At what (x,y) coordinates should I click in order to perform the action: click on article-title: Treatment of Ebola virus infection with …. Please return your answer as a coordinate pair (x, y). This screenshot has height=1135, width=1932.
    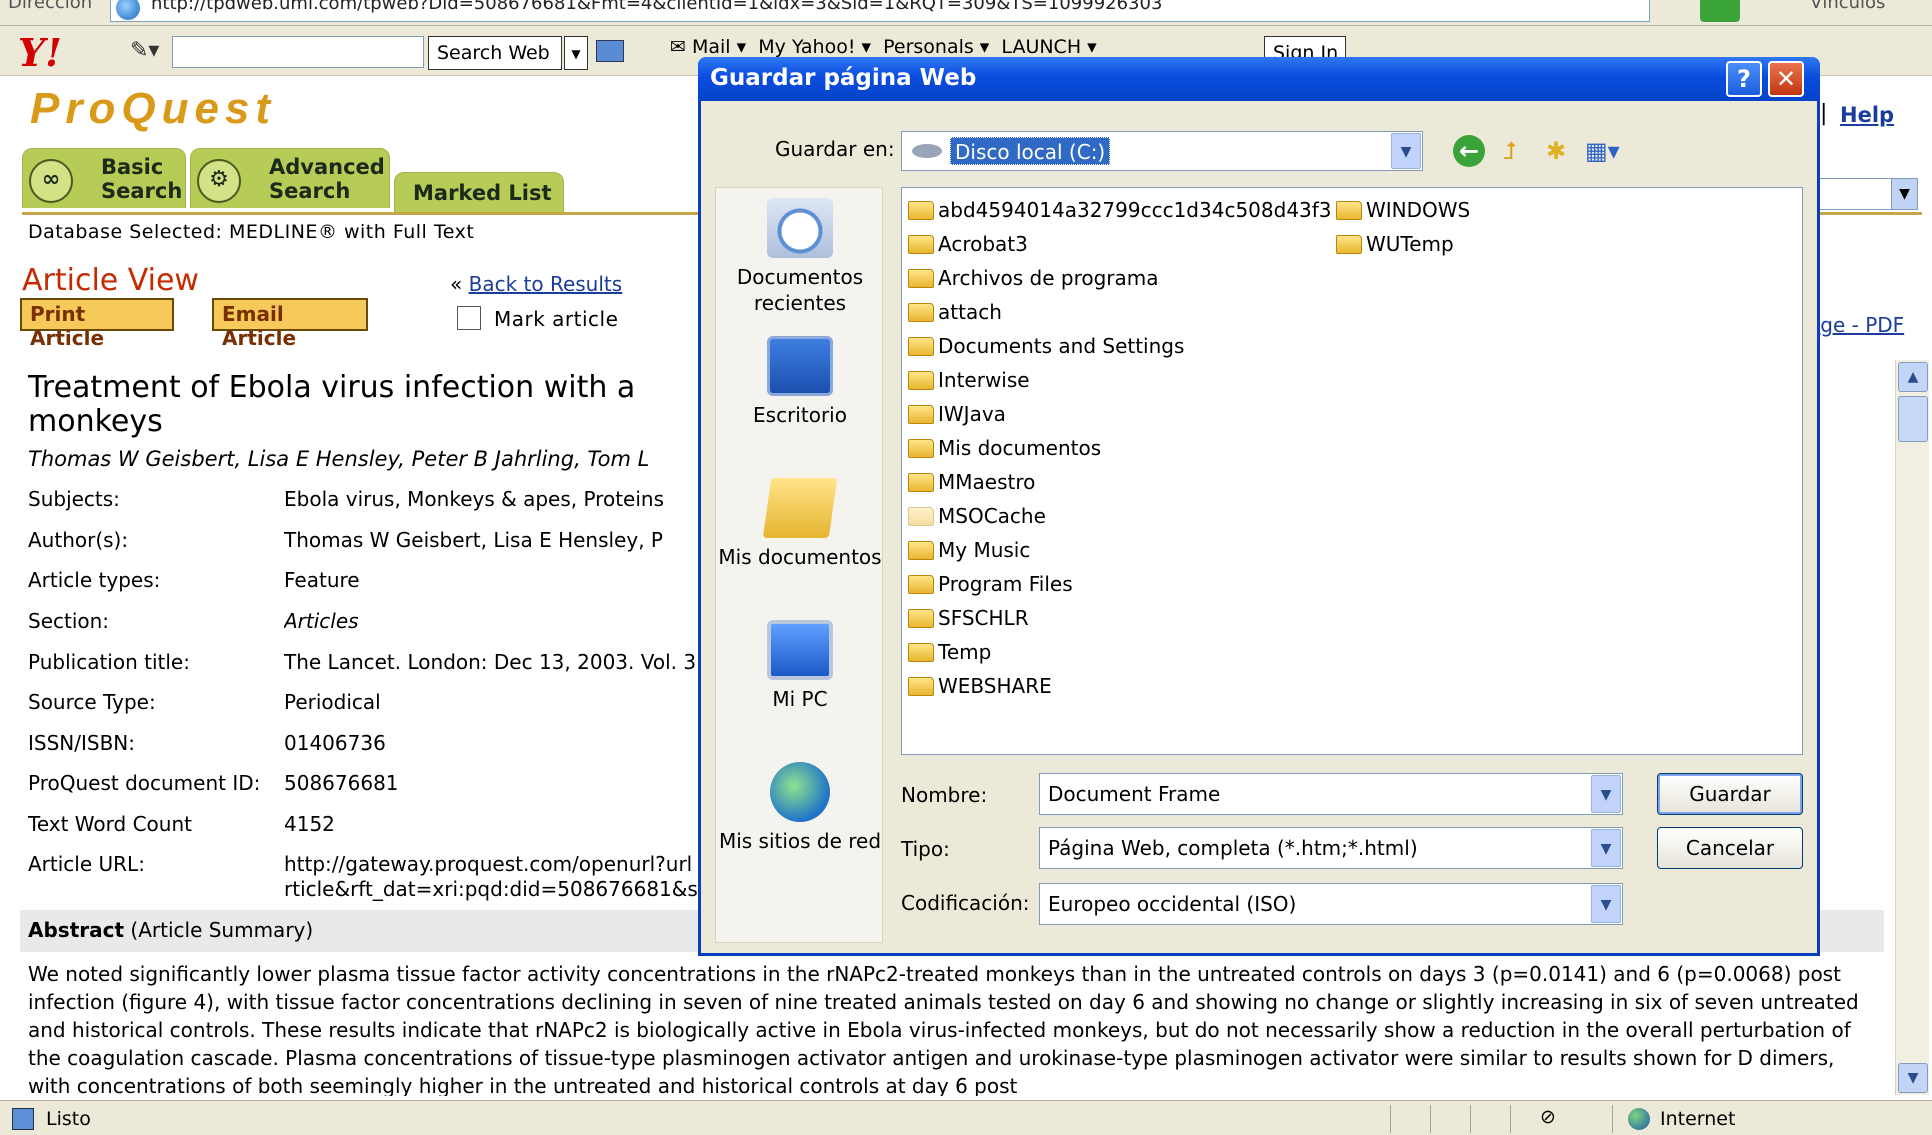
    Looking at the image, I should click on (368, 405).